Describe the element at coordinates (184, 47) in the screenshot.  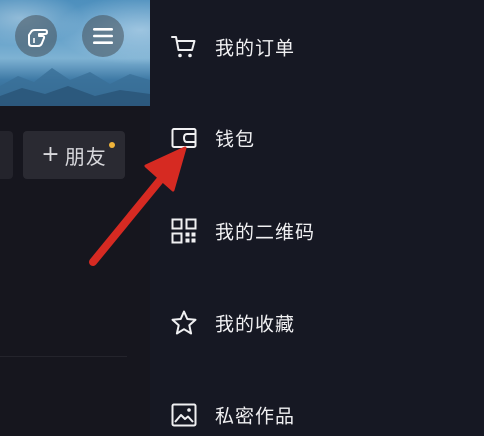
I see `shopping-cart-icon` at that location.